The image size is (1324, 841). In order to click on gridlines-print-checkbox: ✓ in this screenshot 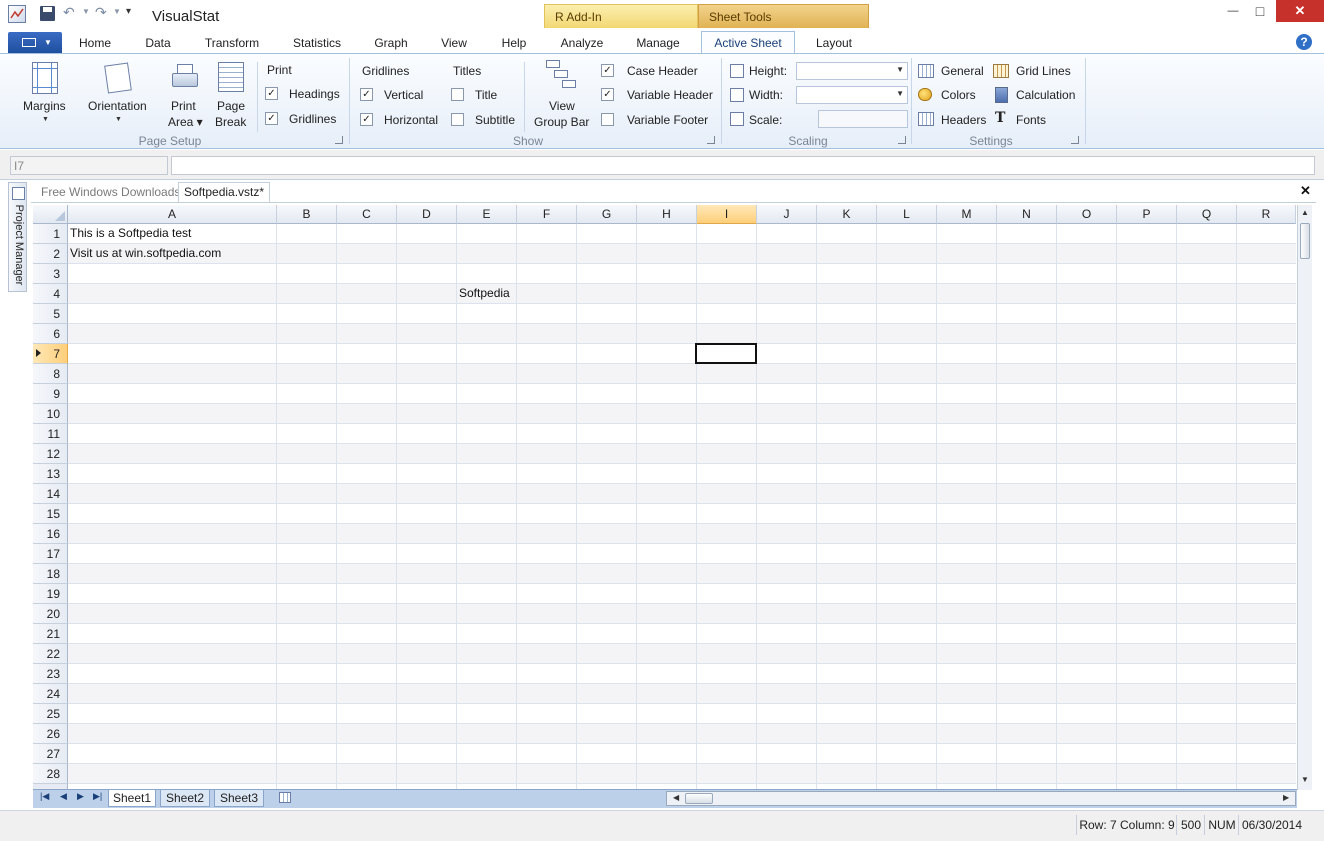, I will do `click(271, 118)`.